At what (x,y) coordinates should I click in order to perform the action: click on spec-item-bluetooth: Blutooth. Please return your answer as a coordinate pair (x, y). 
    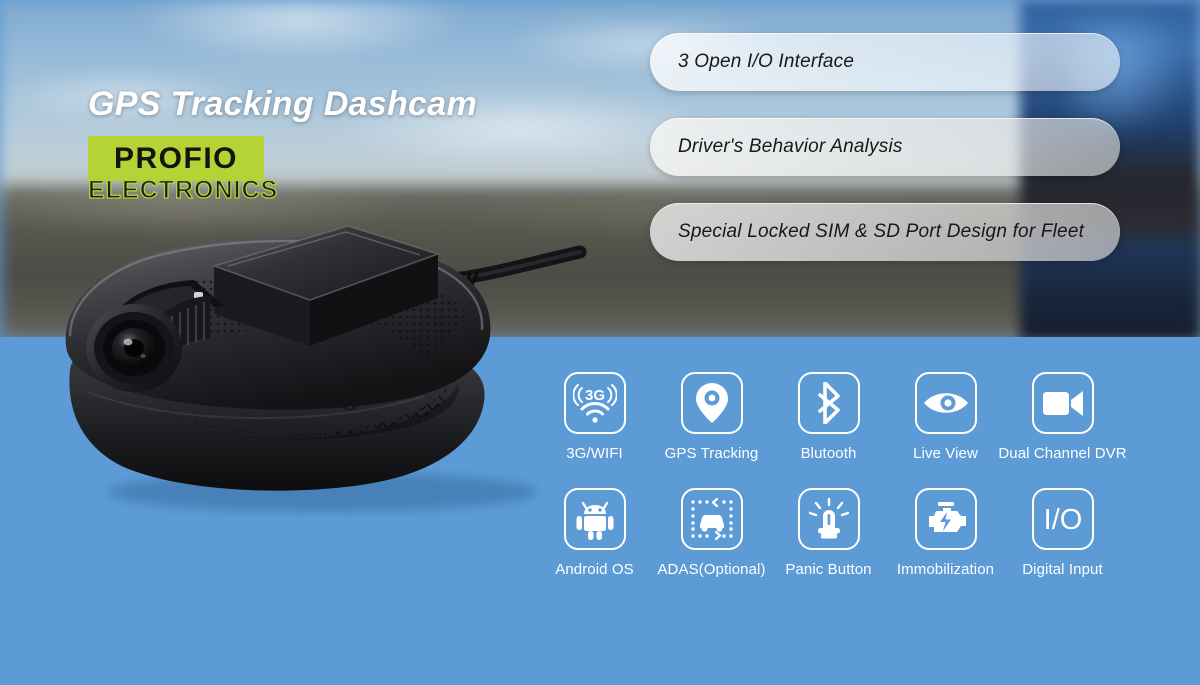
    Looking at the image, I should click on (828, 417).